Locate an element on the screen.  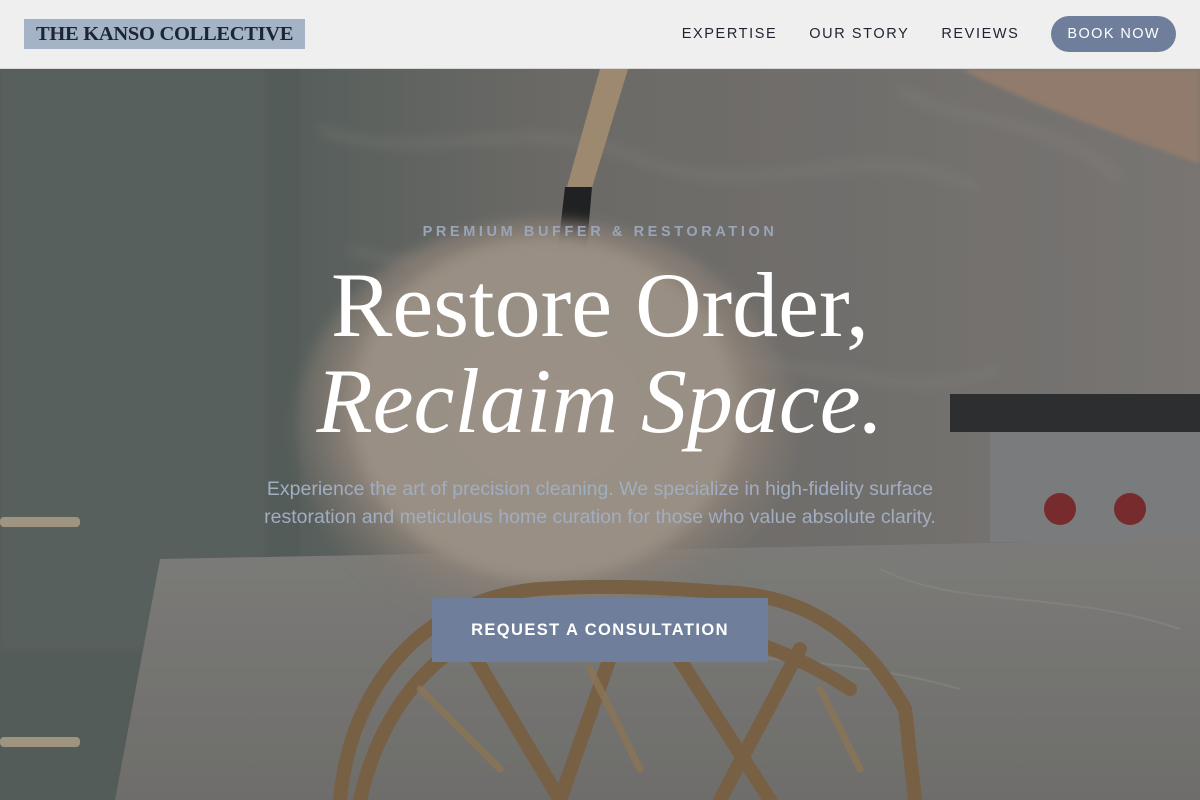
main-nav: EXPERTISE OUR STORY REVIEWS BOOK NOW is located at coordinates (913, 34).